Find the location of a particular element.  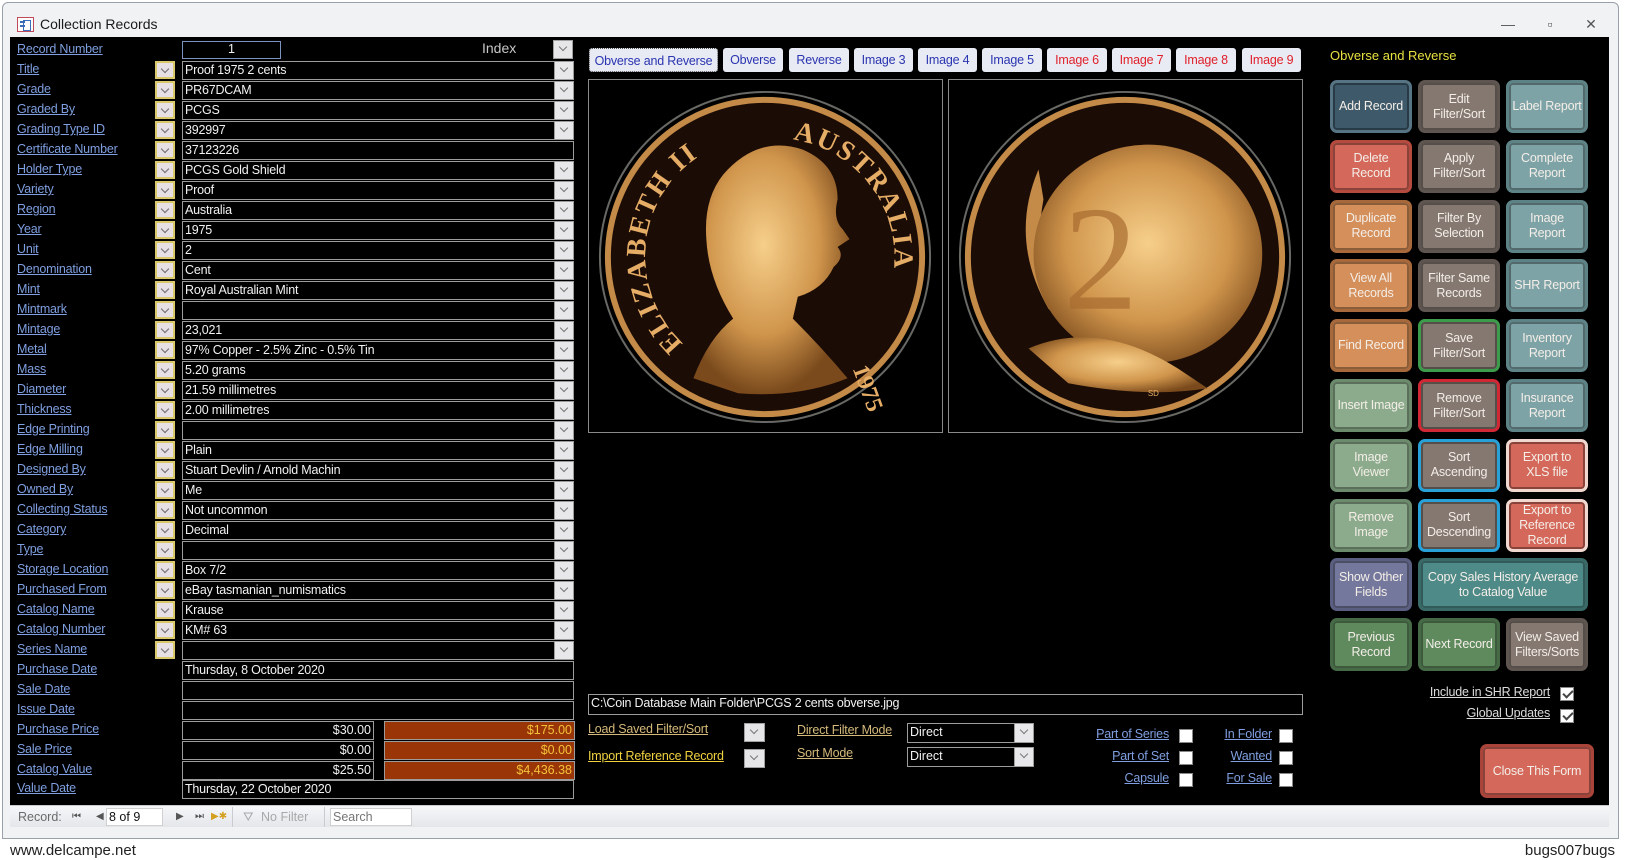

include-shr-report-checkbox is located at coordinates (1567, 694).